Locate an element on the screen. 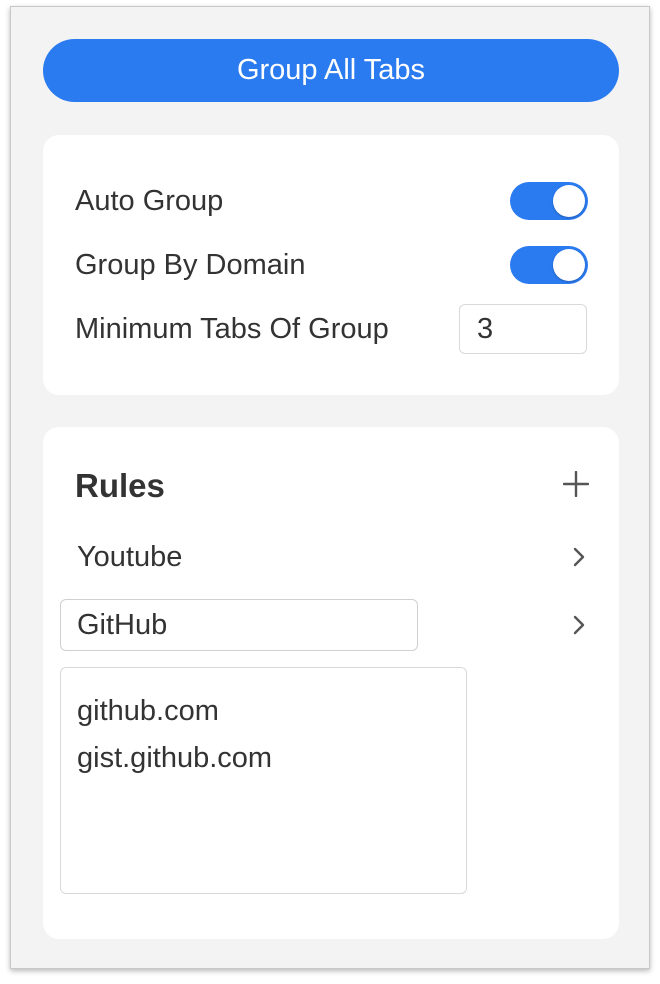  group-by-domain-row: Group By Domain is located at coordinates (331, 265).